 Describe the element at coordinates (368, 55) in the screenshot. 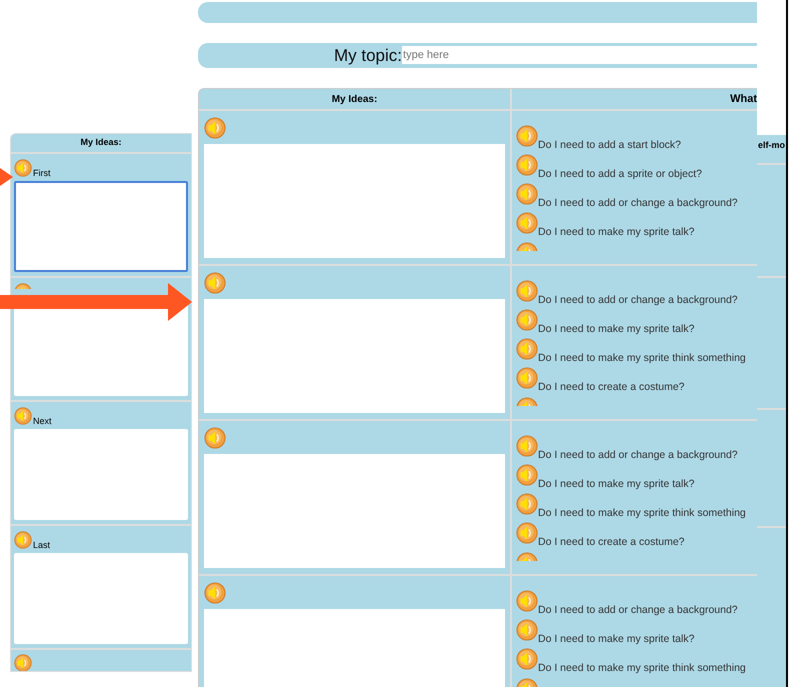

I see `topic-label: My topic:` at that location.